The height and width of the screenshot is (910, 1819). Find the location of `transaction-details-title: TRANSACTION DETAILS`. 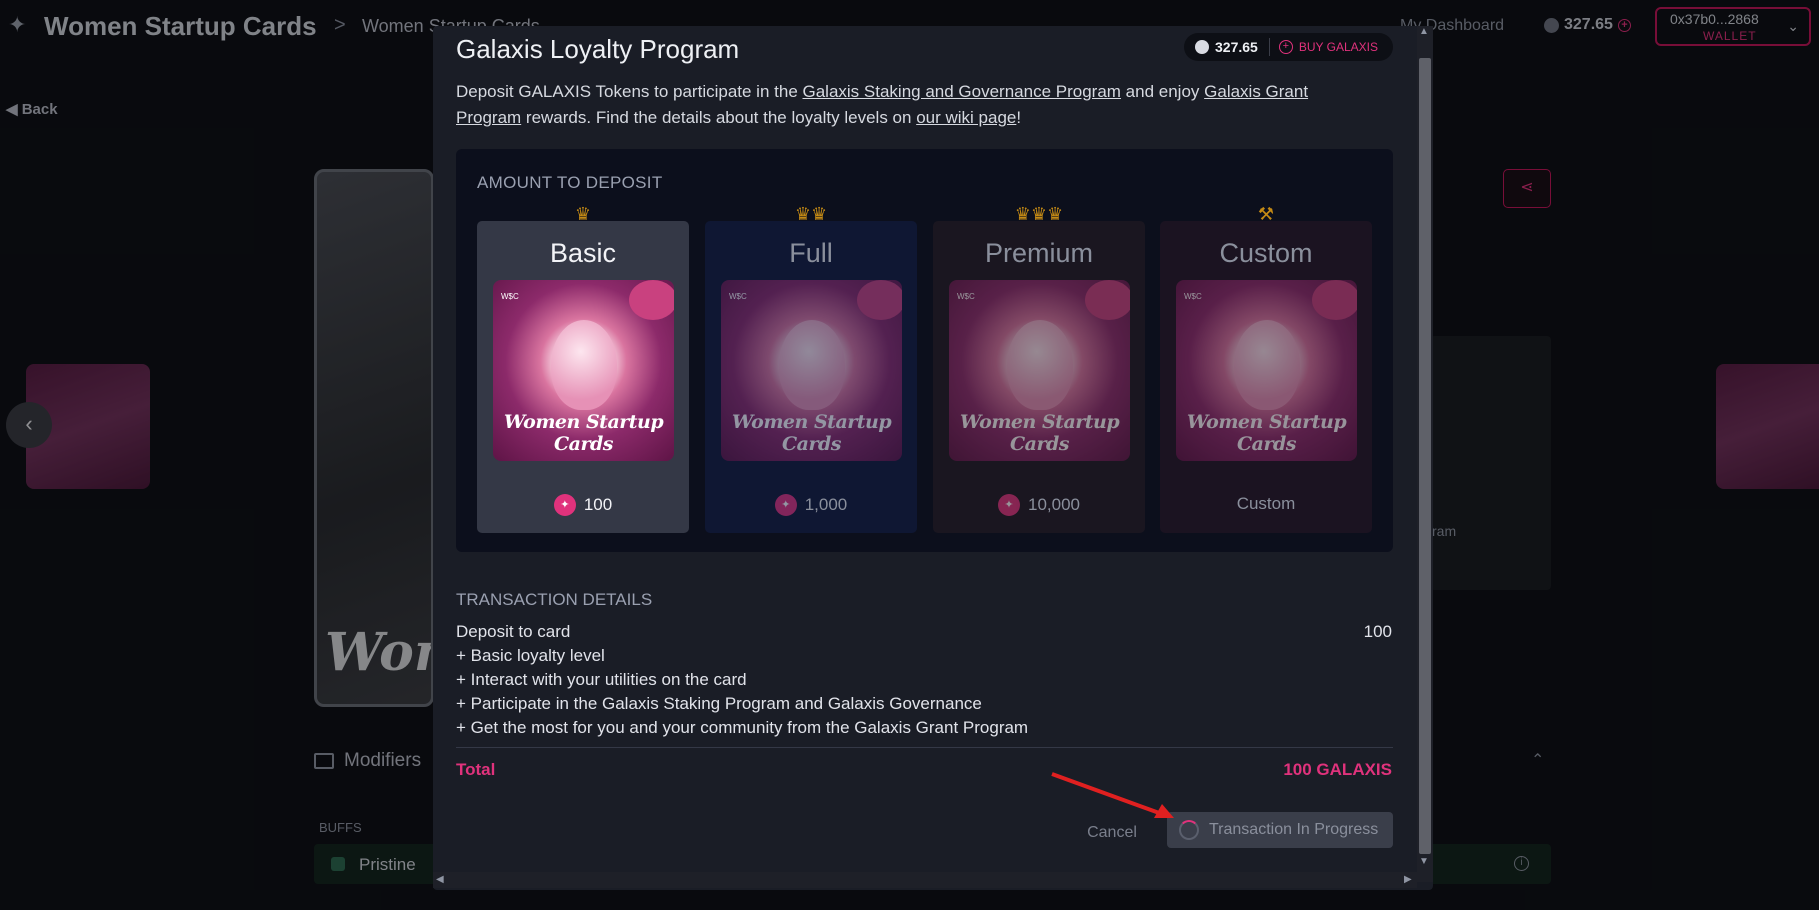

transaction-details-title: TRANSACTION DETAILS is located at coordinates (554, 599).